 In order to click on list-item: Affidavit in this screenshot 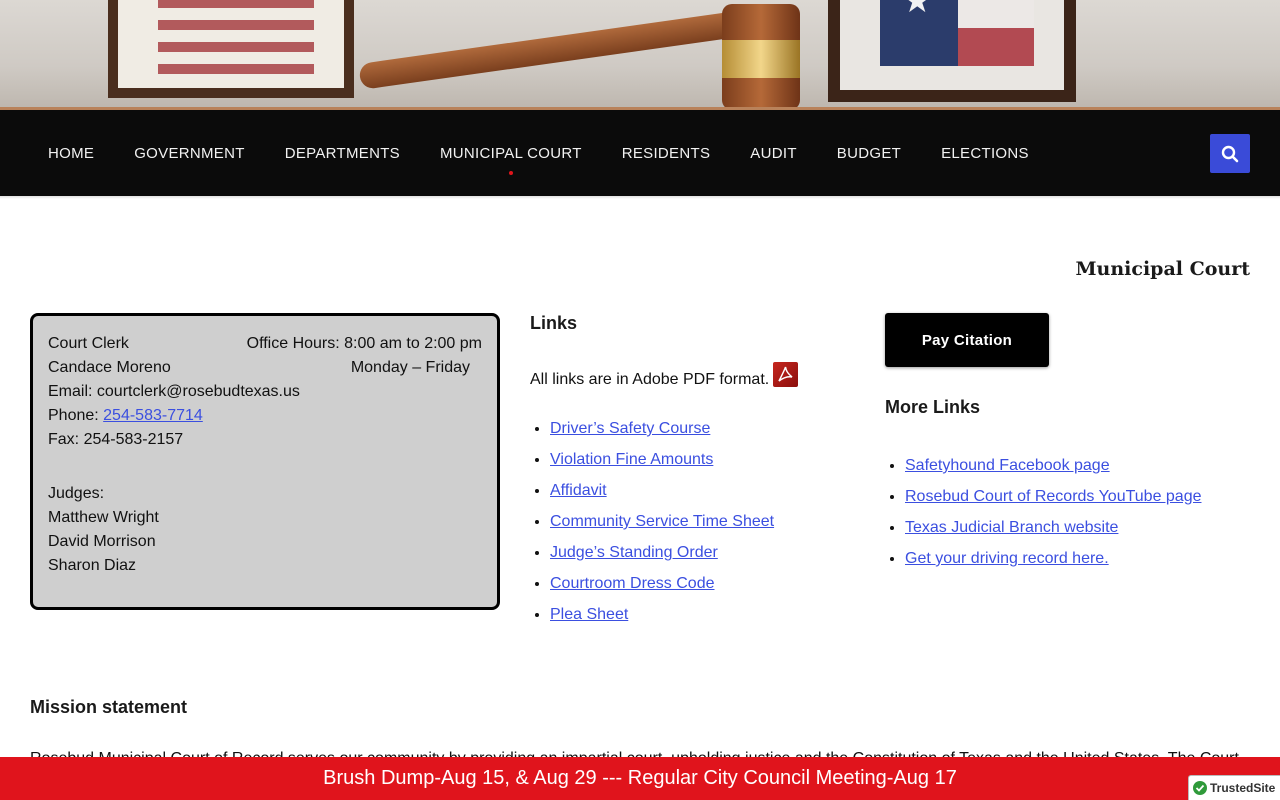, I will do `click(705, 490)`.